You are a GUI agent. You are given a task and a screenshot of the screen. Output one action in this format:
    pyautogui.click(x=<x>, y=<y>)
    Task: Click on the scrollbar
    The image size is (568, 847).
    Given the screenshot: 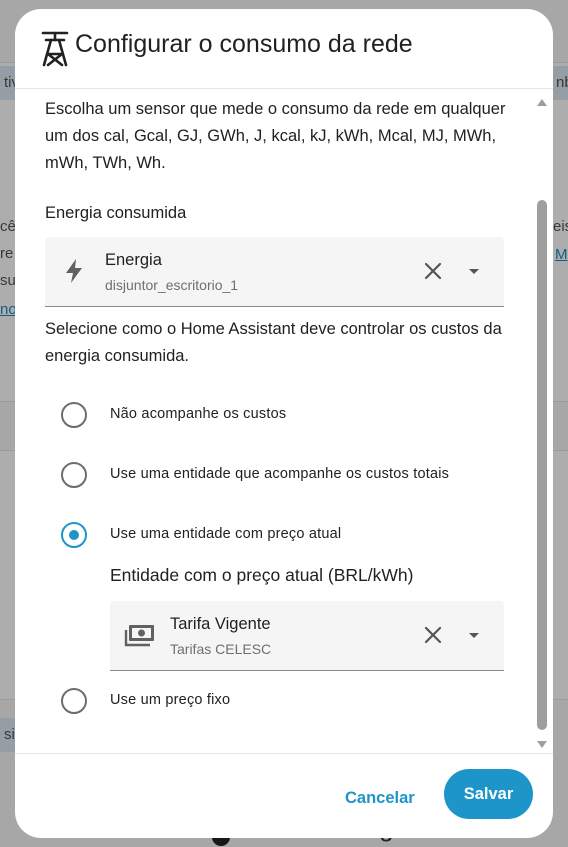 What is the action you would take?
    pyautogui.click(x=542, y=421)
    